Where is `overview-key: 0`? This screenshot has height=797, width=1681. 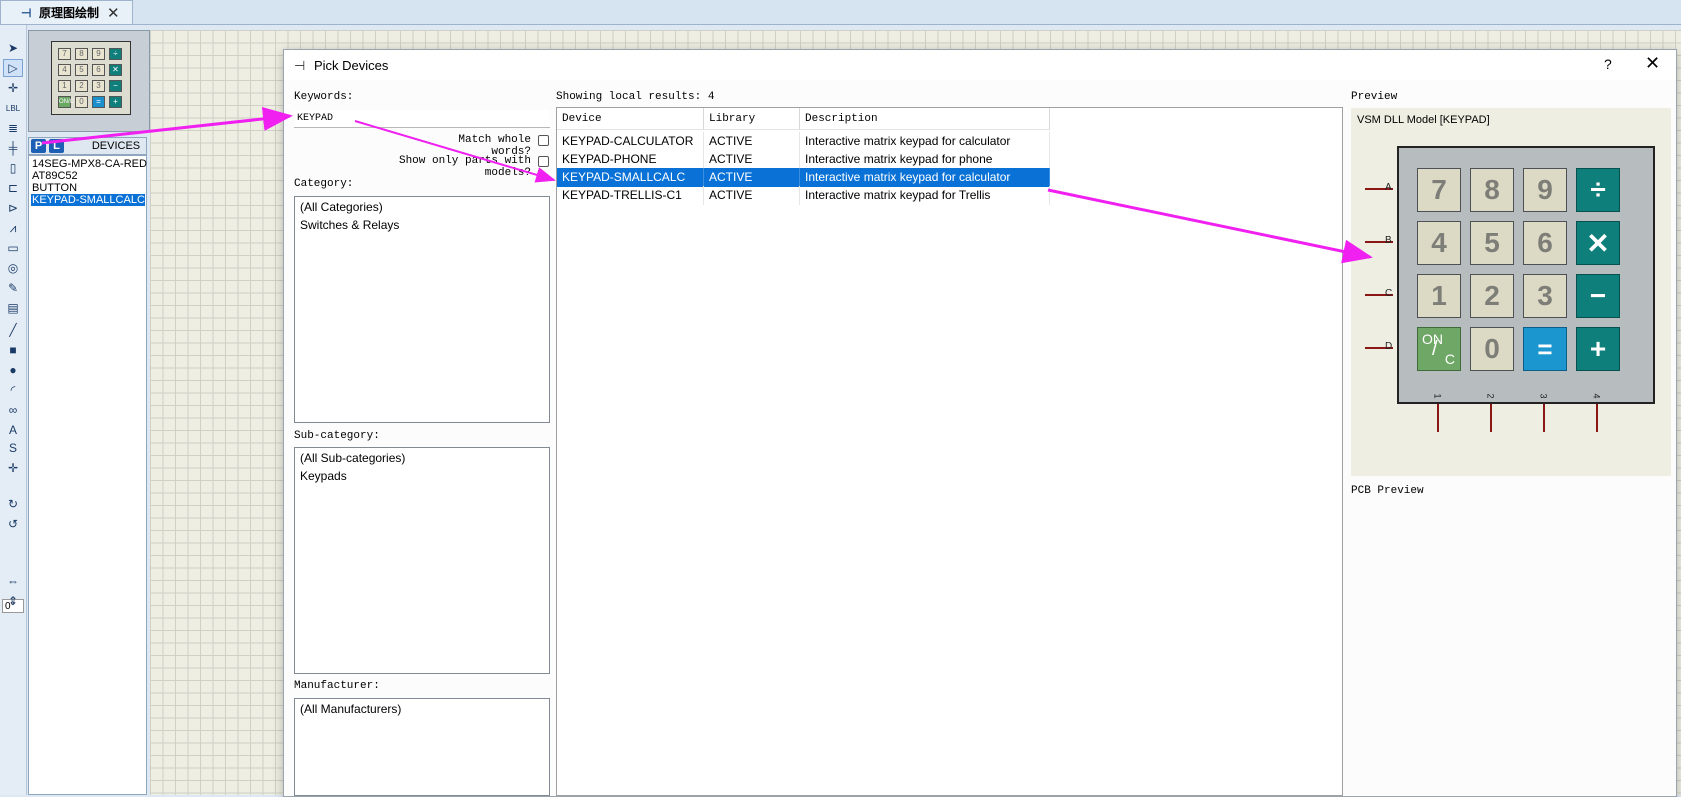 overview-key: 0 is located at coordinates (81, 102).